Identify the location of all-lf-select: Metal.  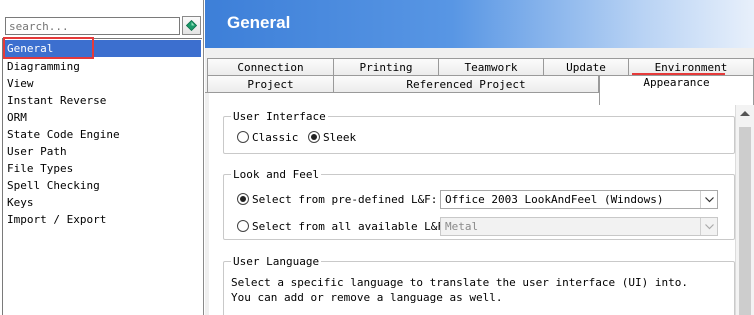
(579, 226).